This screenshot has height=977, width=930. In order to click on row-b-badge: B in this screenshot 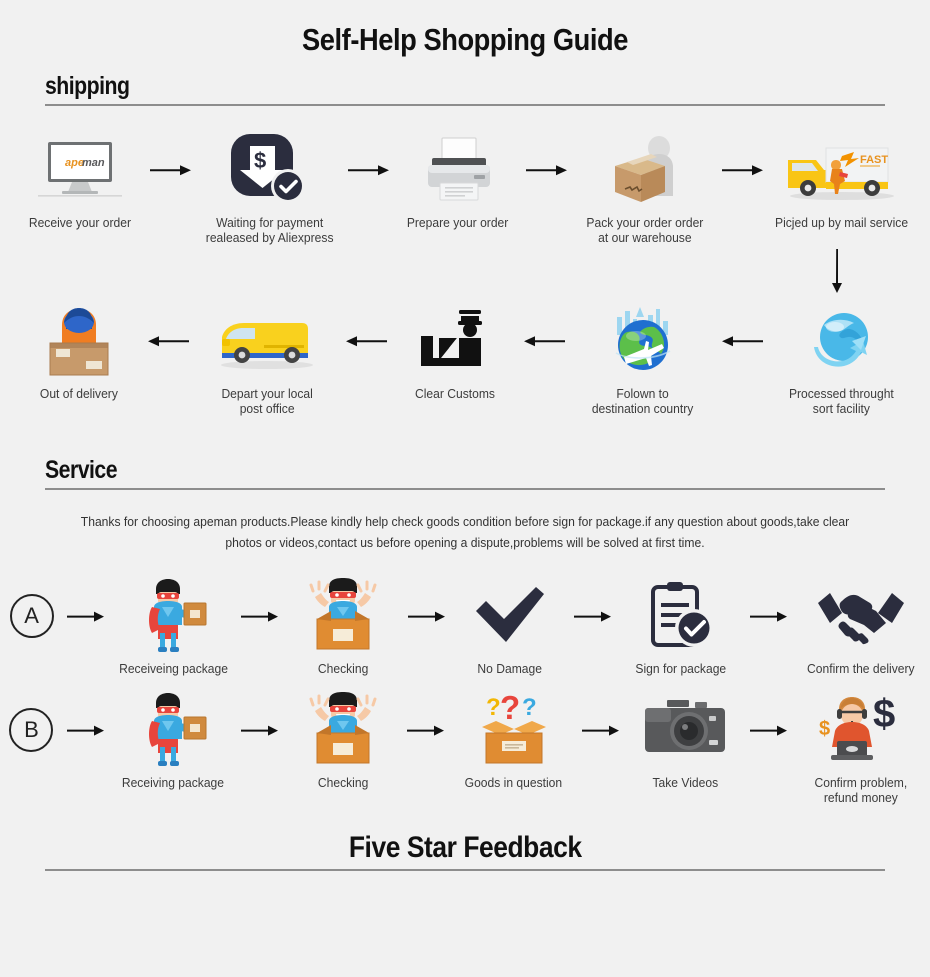, I will do `click(31, 741)`.